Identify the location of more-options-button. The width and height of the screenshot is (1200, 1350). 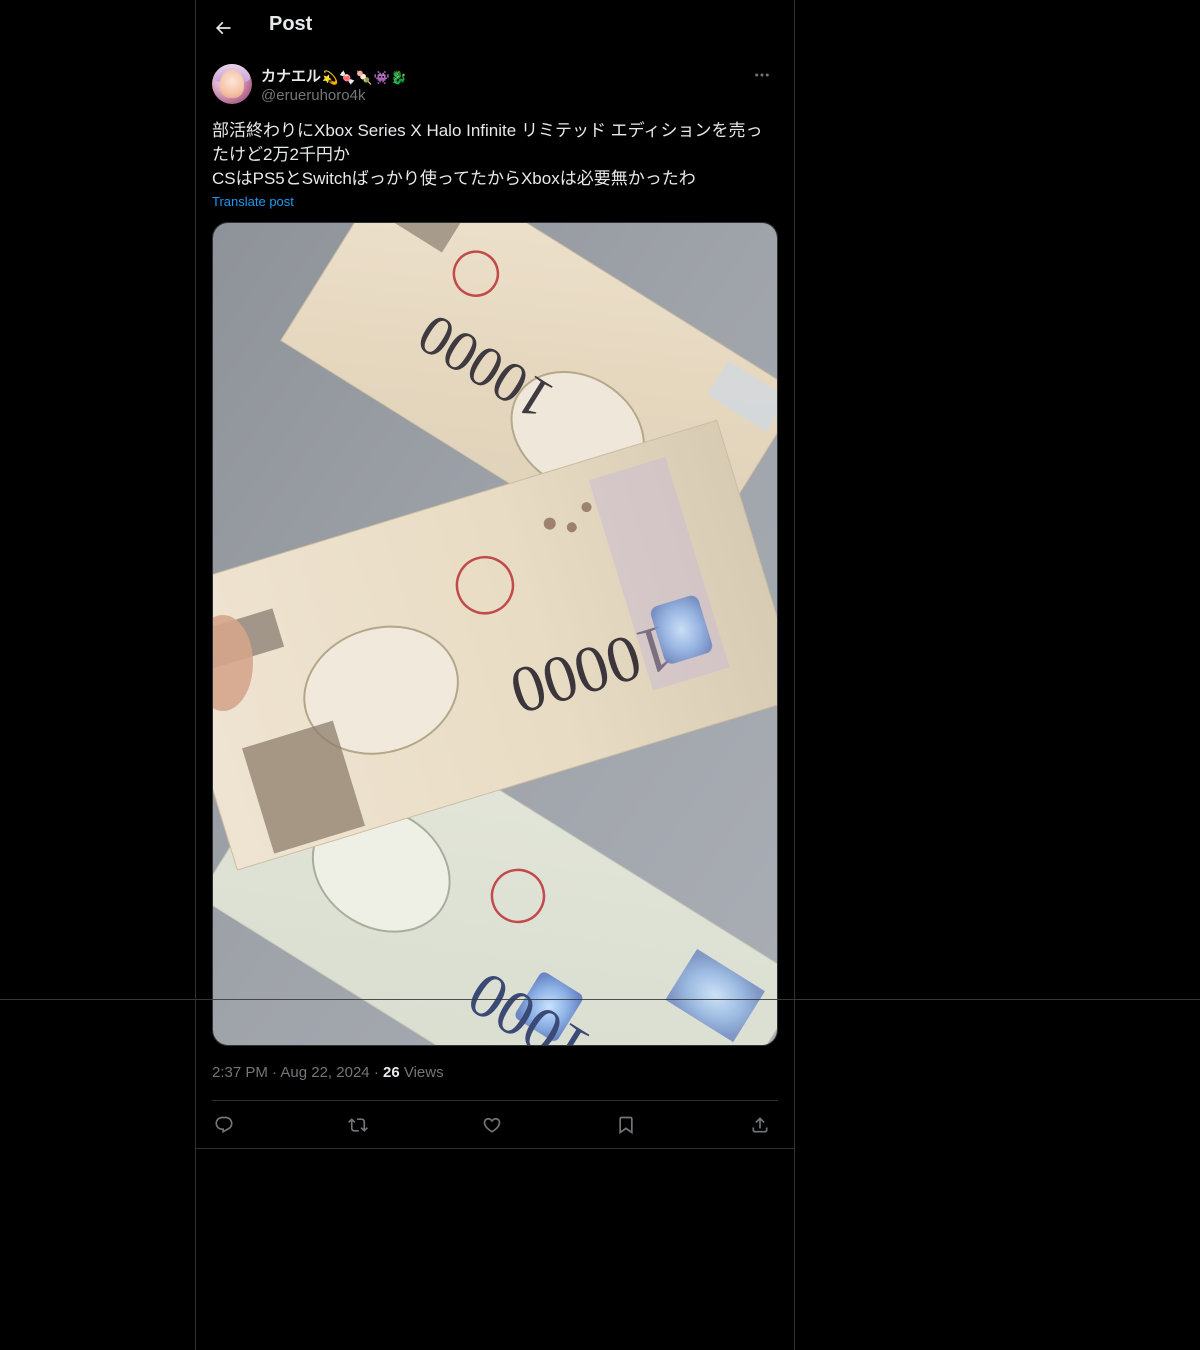
(762, 75).